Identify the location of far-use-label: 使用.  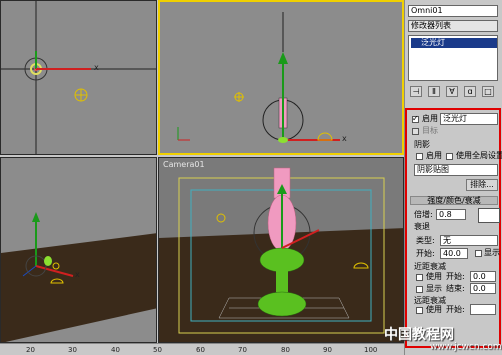
(434, 309).